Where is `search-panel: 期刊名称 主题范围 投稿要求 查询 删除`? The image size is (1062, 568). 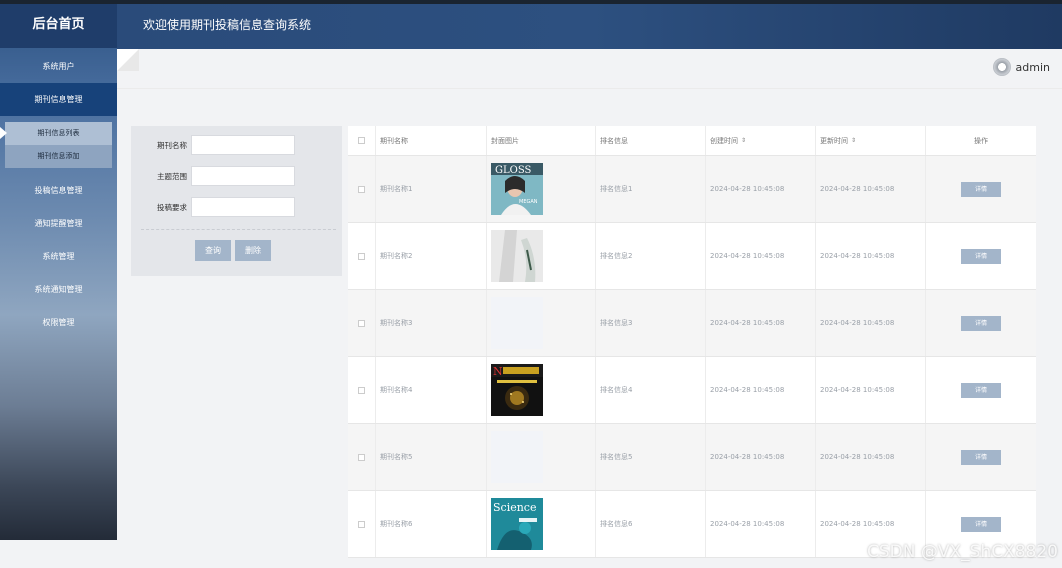
search-panel: 期刊名称 主题范围 投稿要求 查询 删除 is located at coordinates (236, 201).